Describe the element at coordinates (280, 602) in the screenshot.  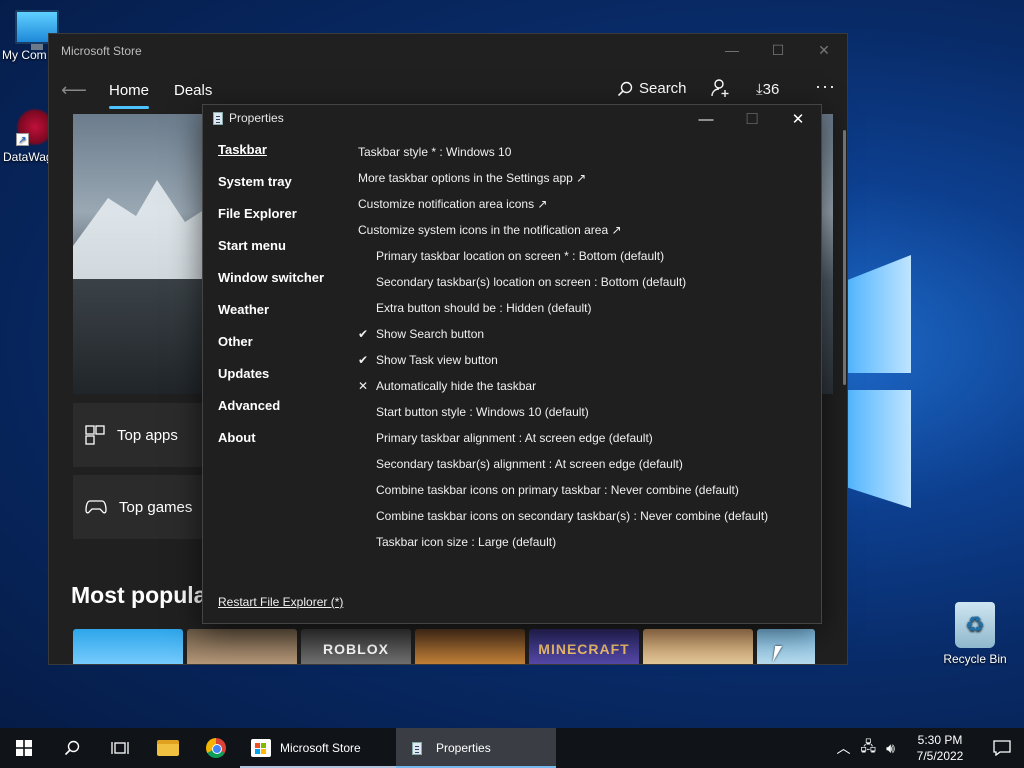
I see `restart-explorer-link: Restart File Explorer (*)` at that location.